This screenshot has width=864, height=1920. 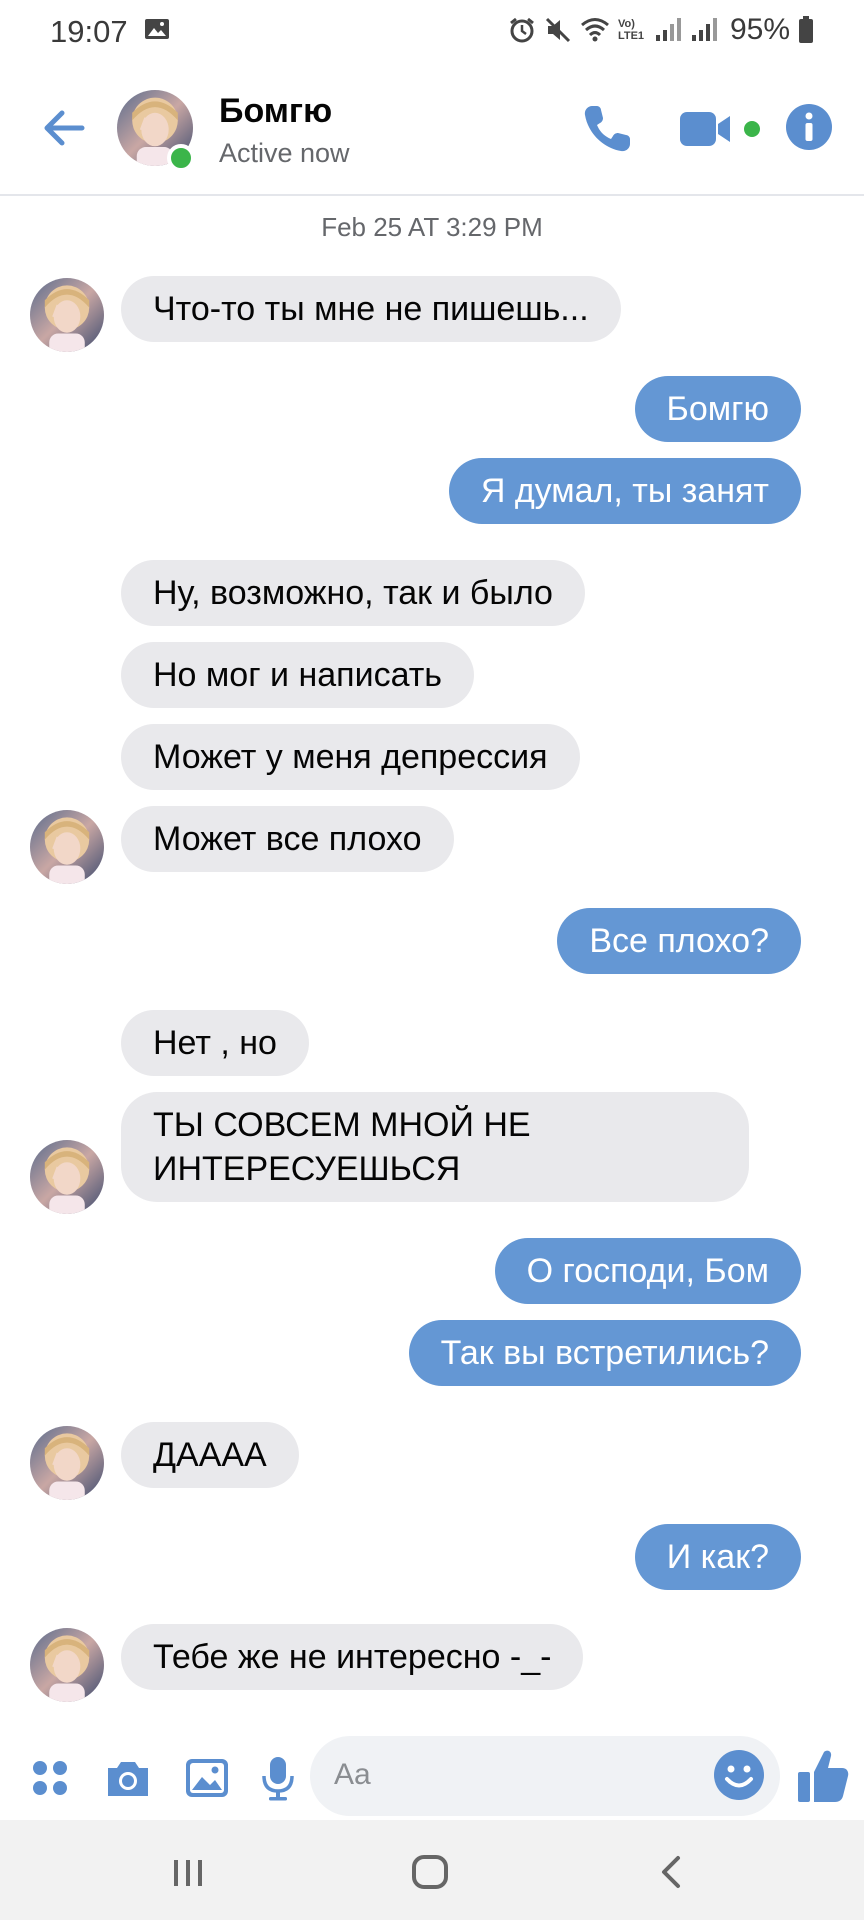 What do you see at coordinates (284, 153) in the screenshot?
I see `contact-status: Active now` at bounding box center [284, 153].